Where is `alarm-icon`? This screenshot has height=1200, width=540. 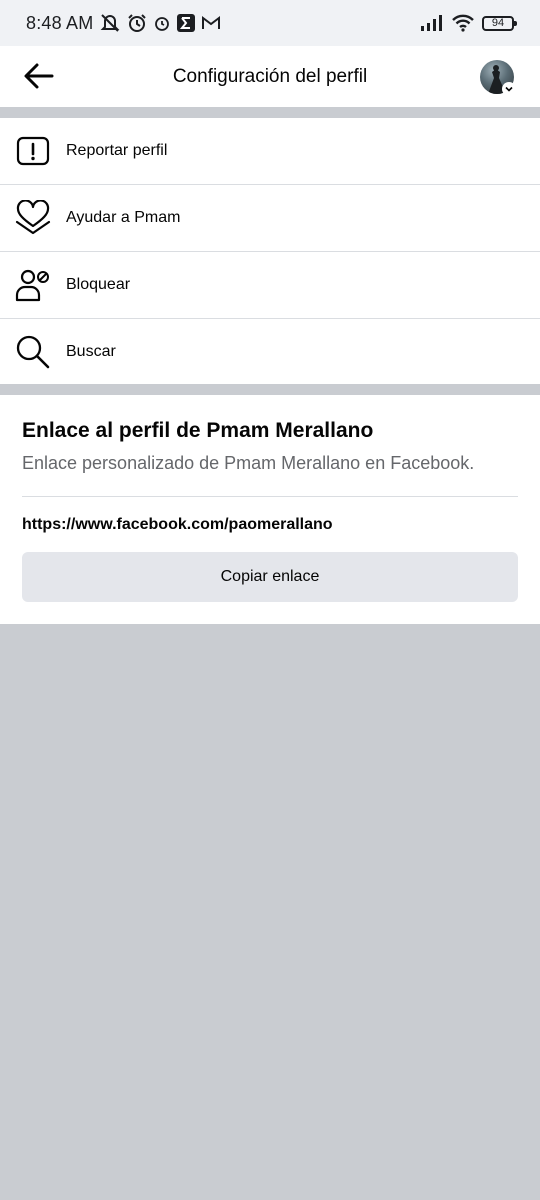 alarm-icon is located at coordinates (137, 23).